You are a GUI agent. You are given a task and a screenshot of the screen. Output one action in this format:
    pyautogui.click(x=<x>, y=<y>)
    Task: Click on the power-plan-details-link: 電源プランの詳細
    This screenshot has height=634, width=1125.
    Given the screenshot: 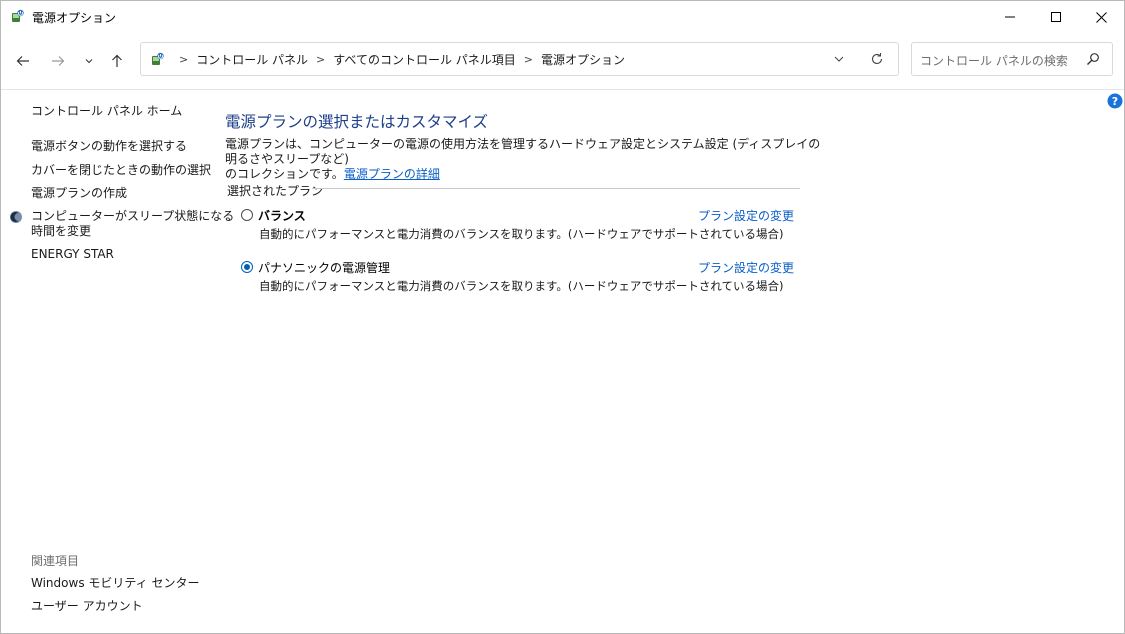 What is the action you would take?
    pyautogui.click(x=392, y=174)
    